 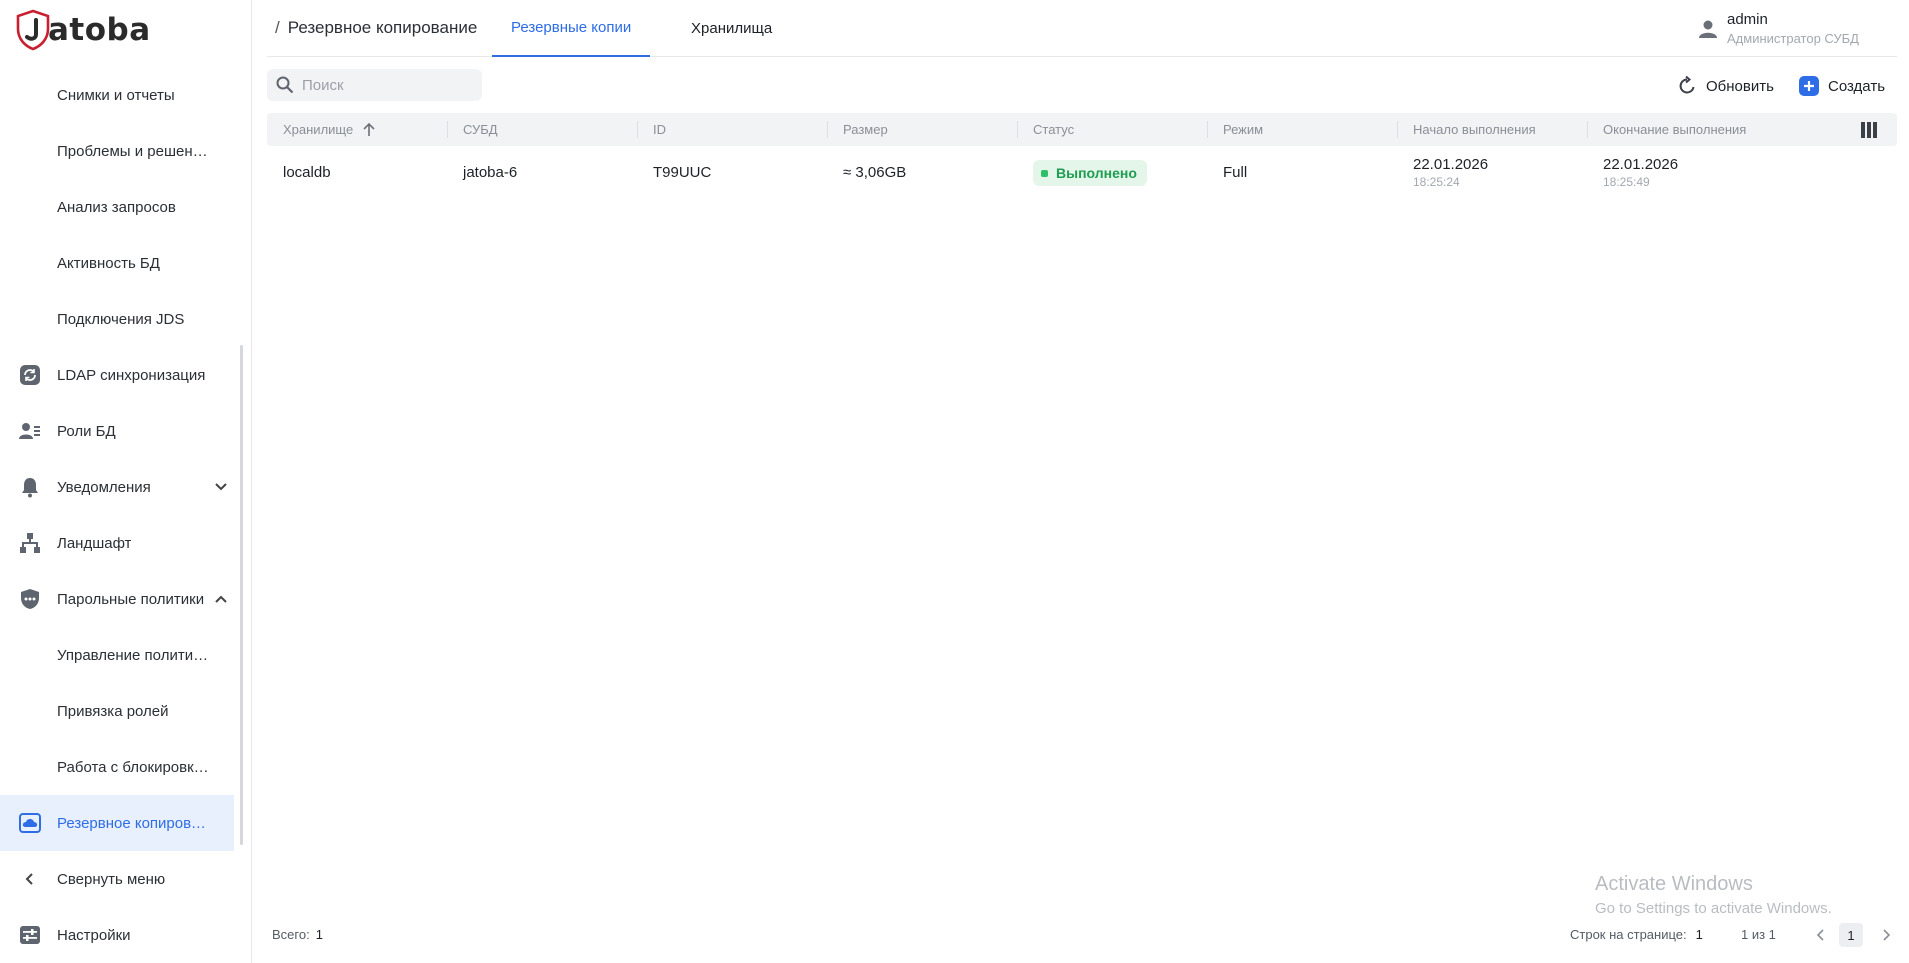 I want to click on sidebar-item-password-policies: Парольные политики, so click(x=117, y=599).